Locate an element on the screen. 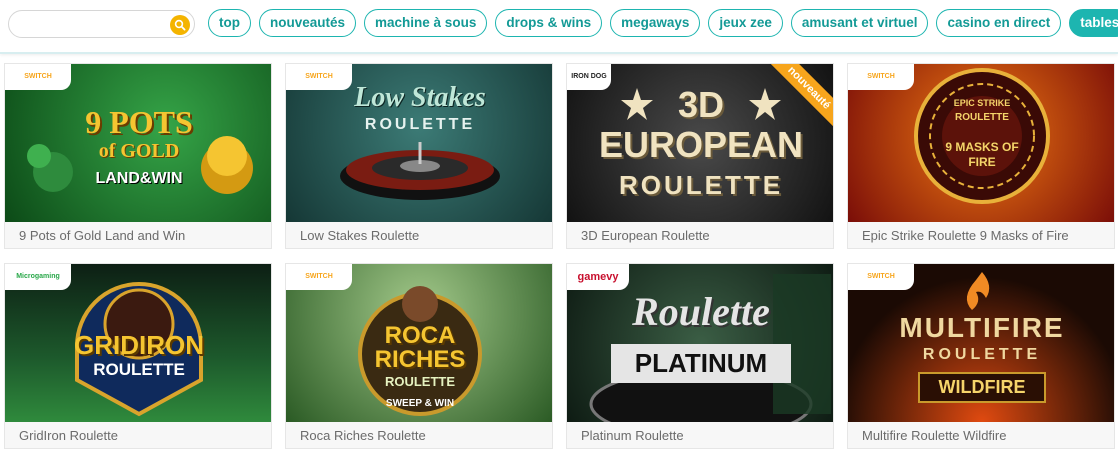 The image size is (1118, 453). game-title: 9 Pots of Gold Land and Win is located at coordinates (102, 235).